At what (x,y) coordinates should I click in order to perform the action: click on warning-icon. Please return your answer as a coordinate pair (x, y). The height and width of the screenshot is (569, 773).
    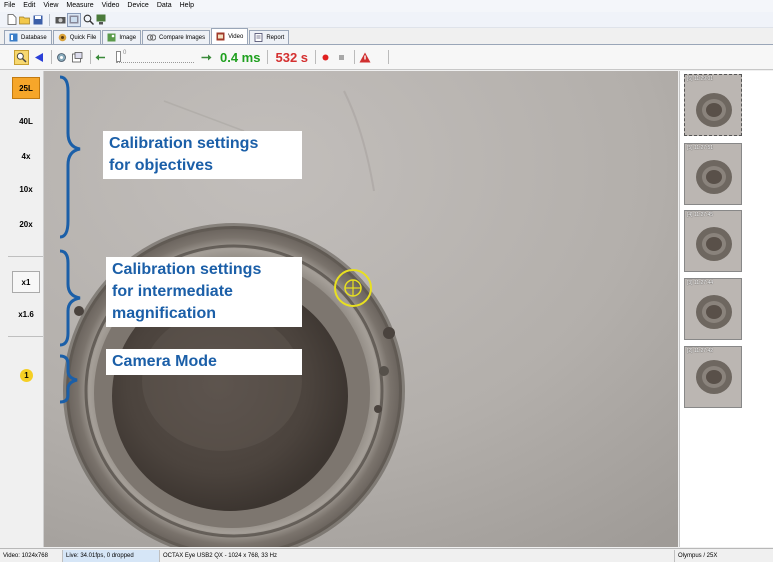
    Looking at the image, I should click on (364, 57).